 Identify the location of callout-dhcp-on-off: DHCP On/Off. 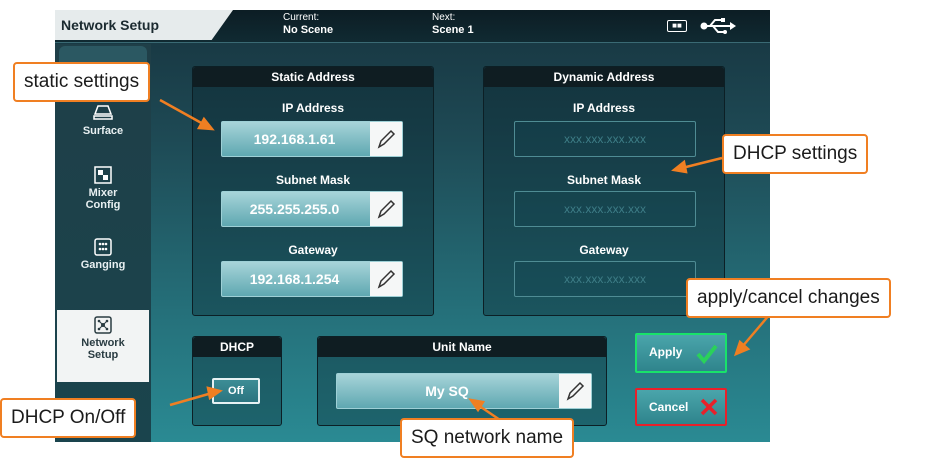
(68, 418).